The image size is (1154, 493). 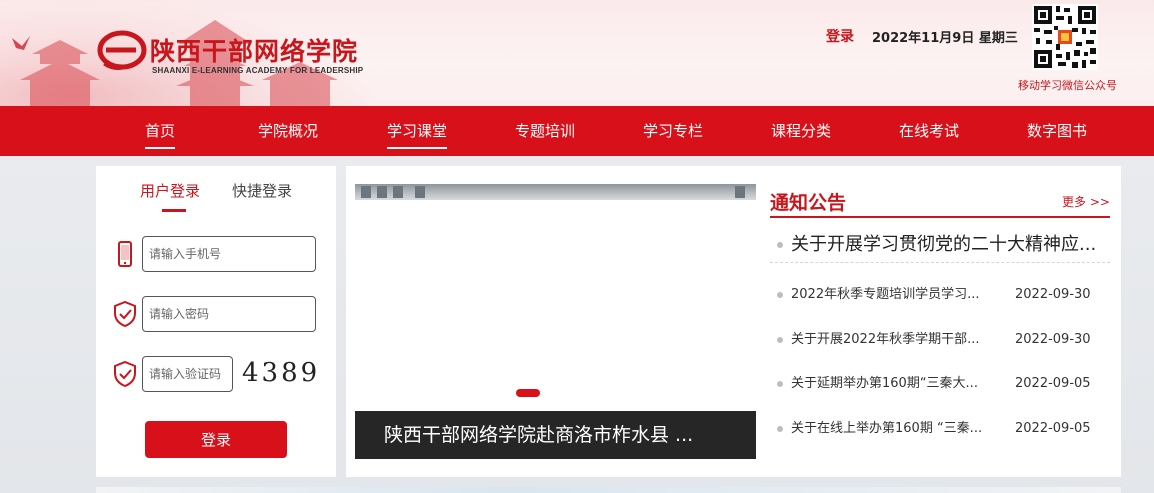 What do you see at coordinates (940, 217) in the screenshot?
I see `notices-divider` at bounding box center [940, 217].